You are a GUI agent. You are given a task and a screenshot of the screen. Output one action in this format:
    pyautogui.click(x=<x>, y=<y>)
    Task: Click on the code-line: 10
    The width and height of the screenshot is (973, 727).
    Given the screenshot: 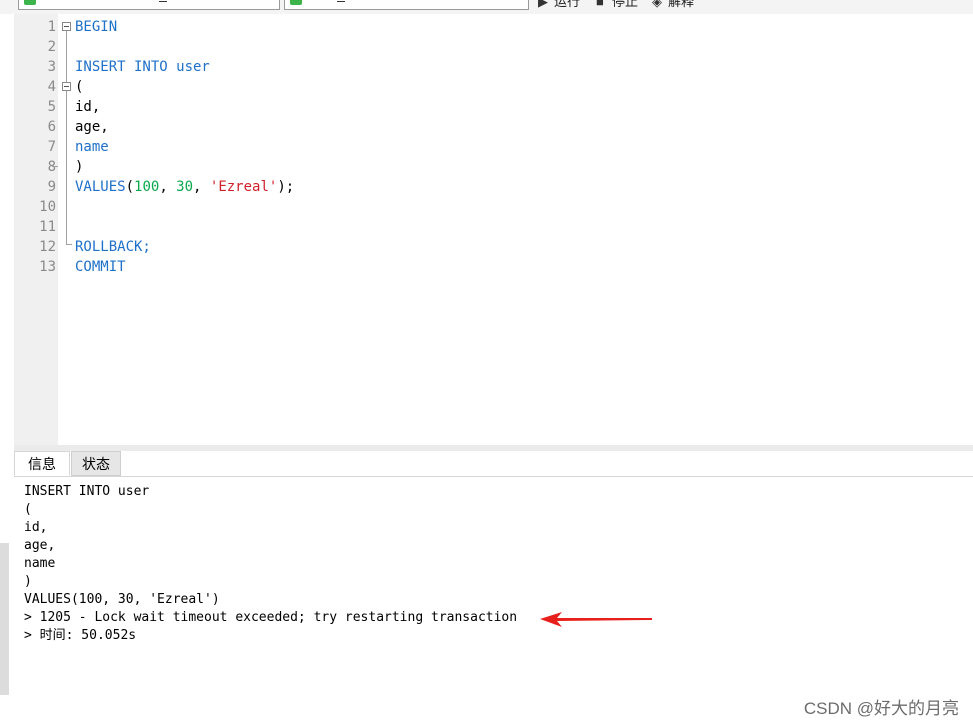 What is the action you would take?
    pyautogui.click(x=47, y=207)
    